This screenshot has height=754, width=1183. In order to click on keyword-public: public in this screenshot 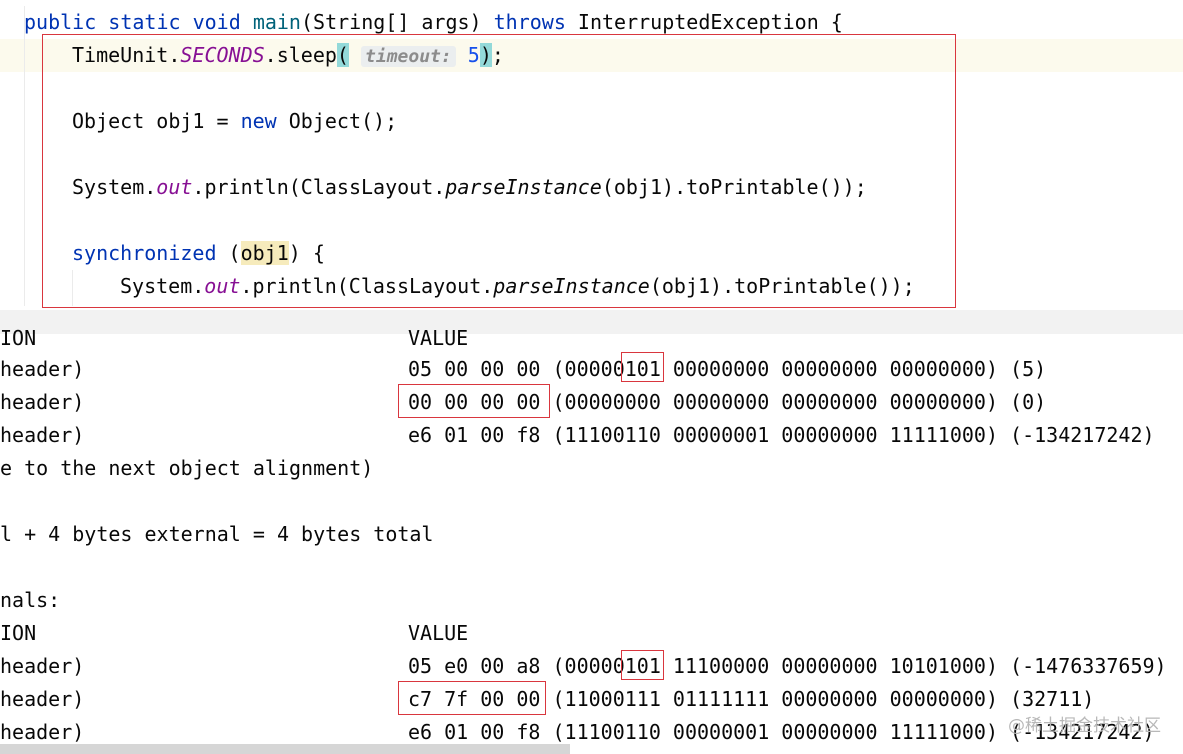, I will do `click(60, 22)`.